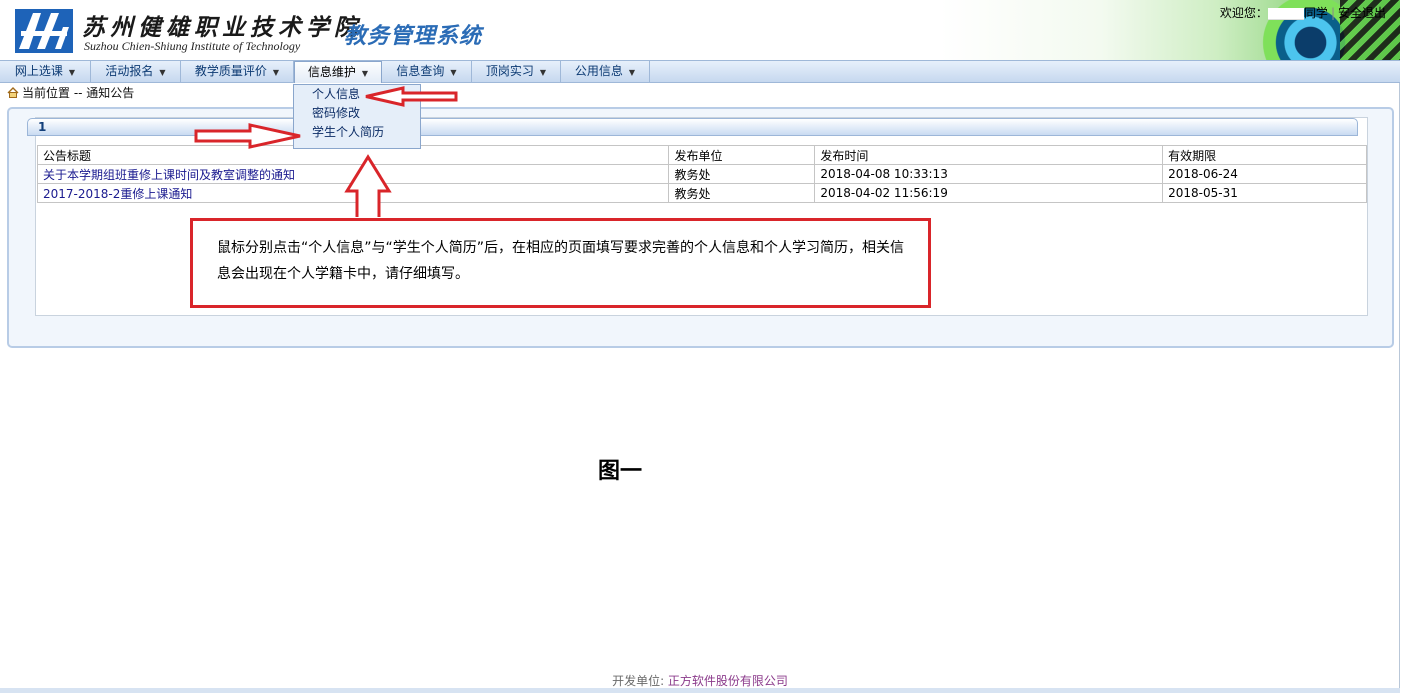 The image size is (1420, 693). Describe the element at coordinates (38, 71) in the screenshot. I see `nav-label: 网上选课` at that location.